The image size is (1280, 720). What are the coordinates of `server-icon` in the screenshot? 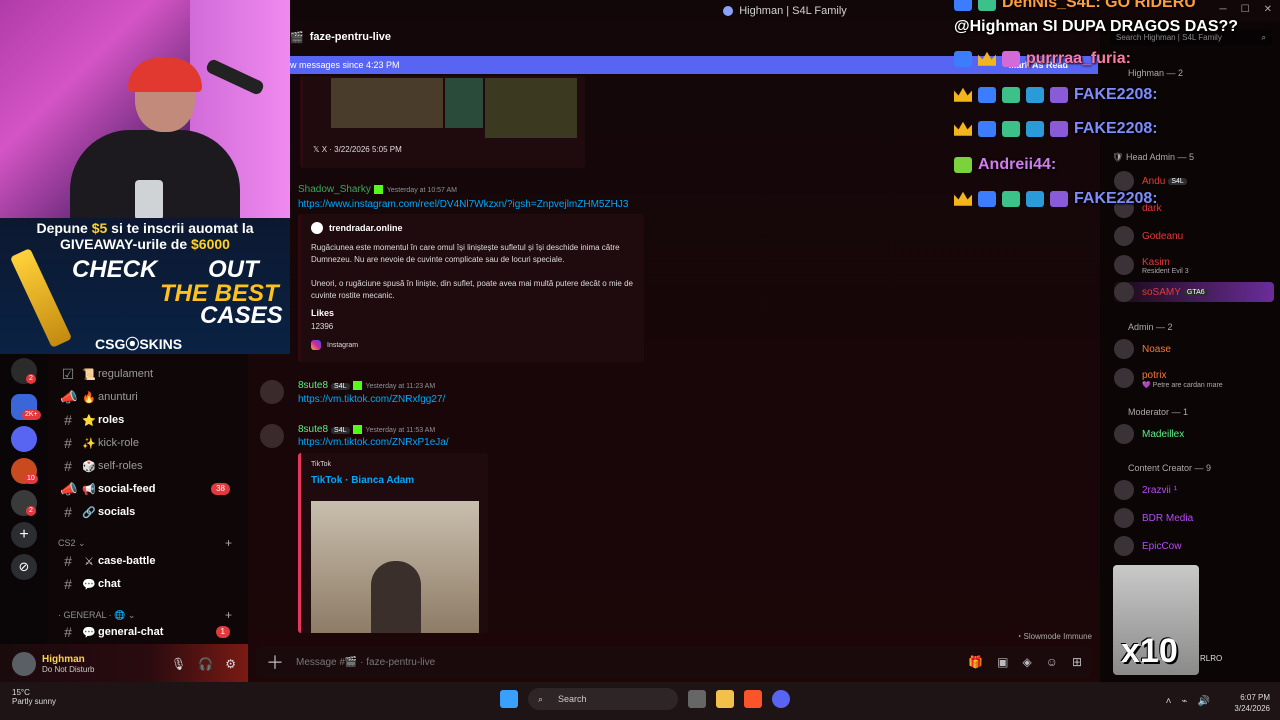 It's located at (24, 439).